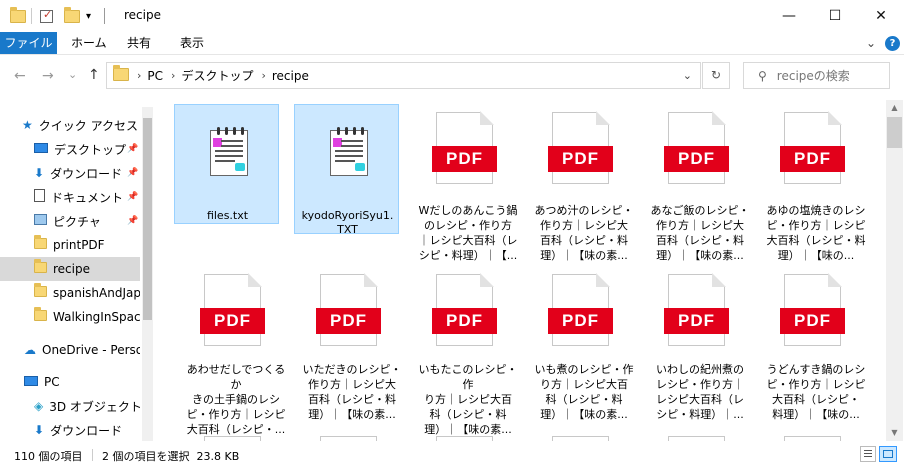 This screenshot has height=467, width=904. I want to click on tab-share: 共有, so click(139, 43).